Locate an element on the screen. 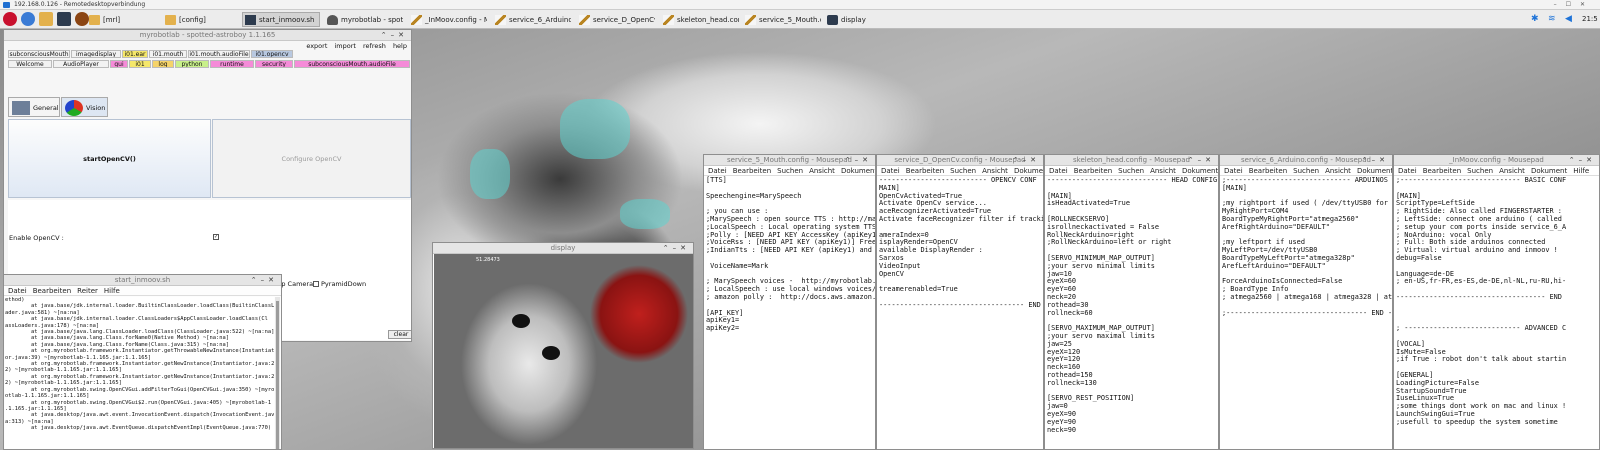  editor-titlebar: service_5_Mouth.config - Mousepad ⌃–✕ is located at coordinates (789, 160).